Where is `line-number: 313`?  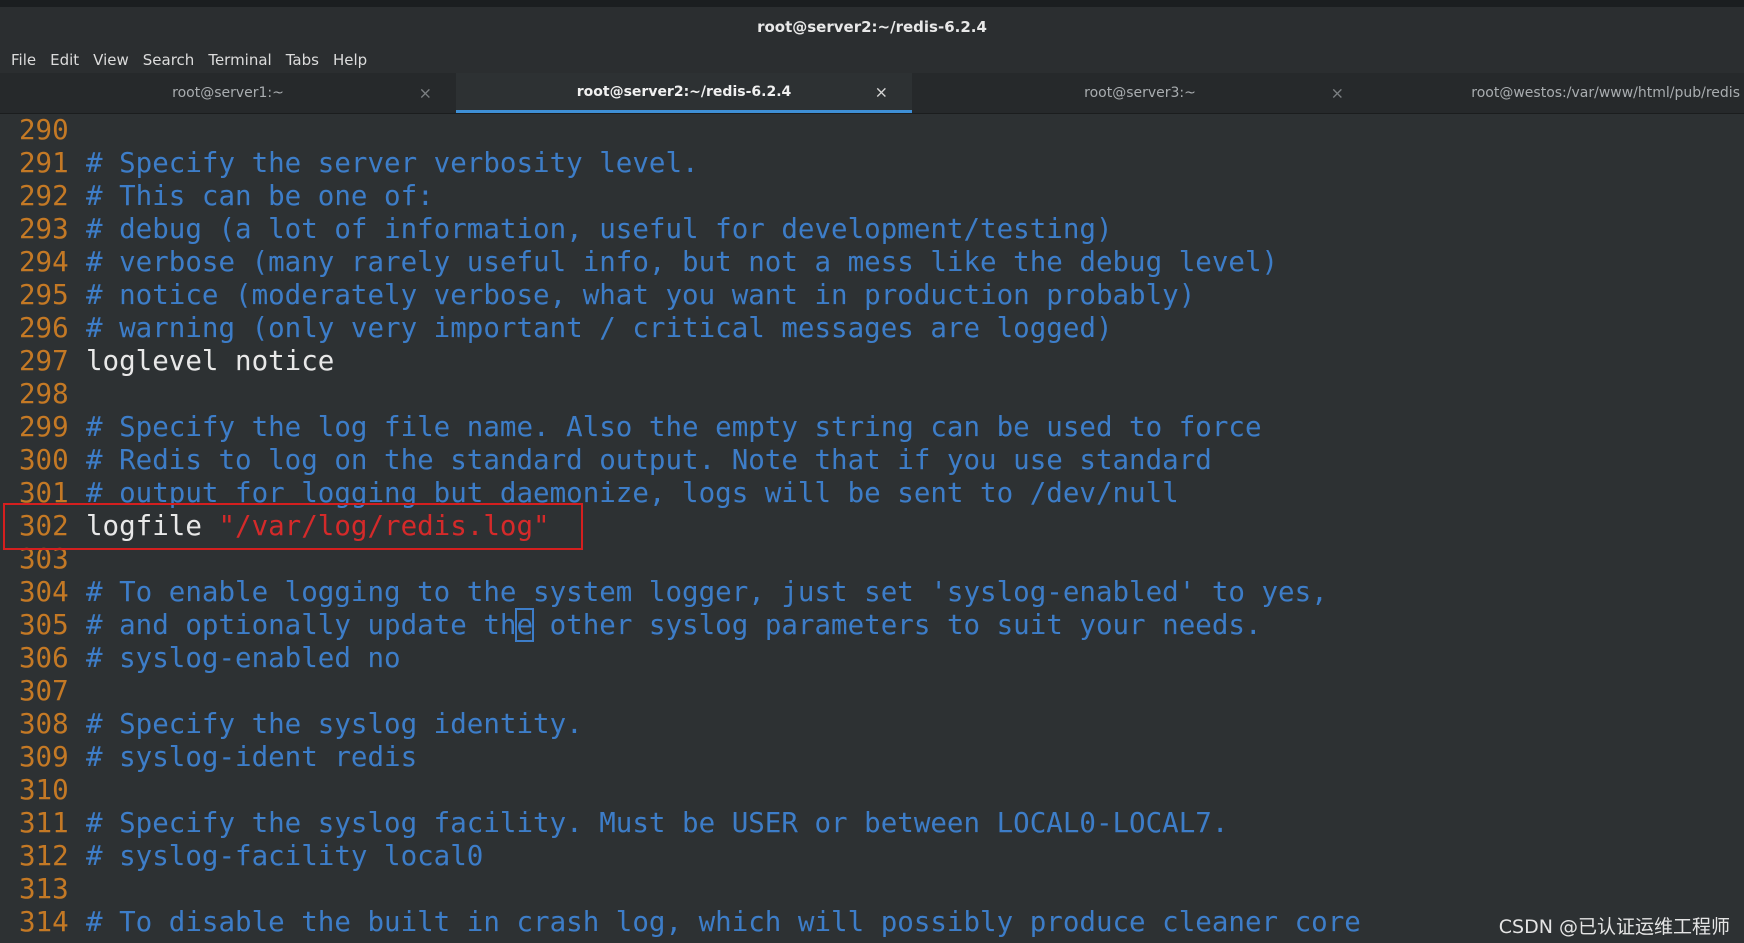
line-number: 313 is located at coordinates (44, 889).